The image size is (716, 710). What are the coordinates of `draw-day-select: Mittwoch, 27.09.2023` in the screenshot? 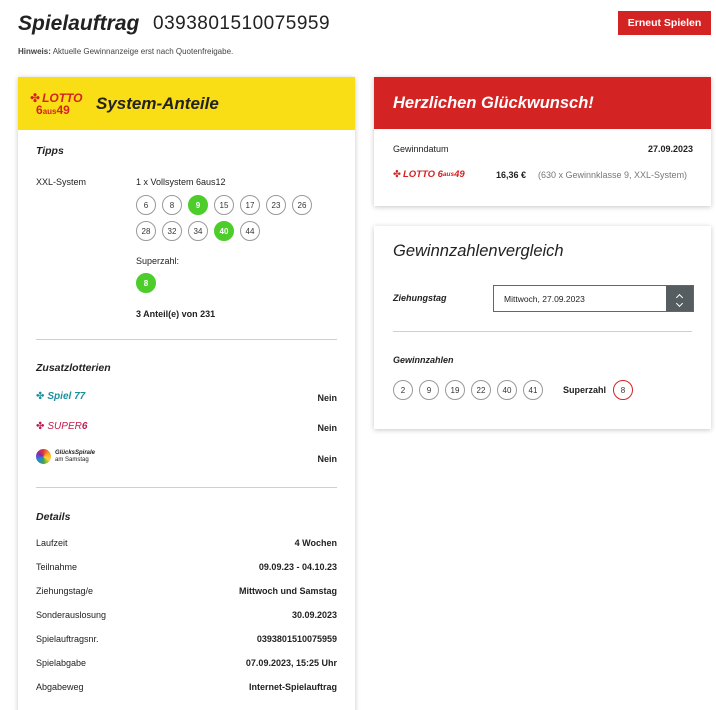 It's located at (593, 298).